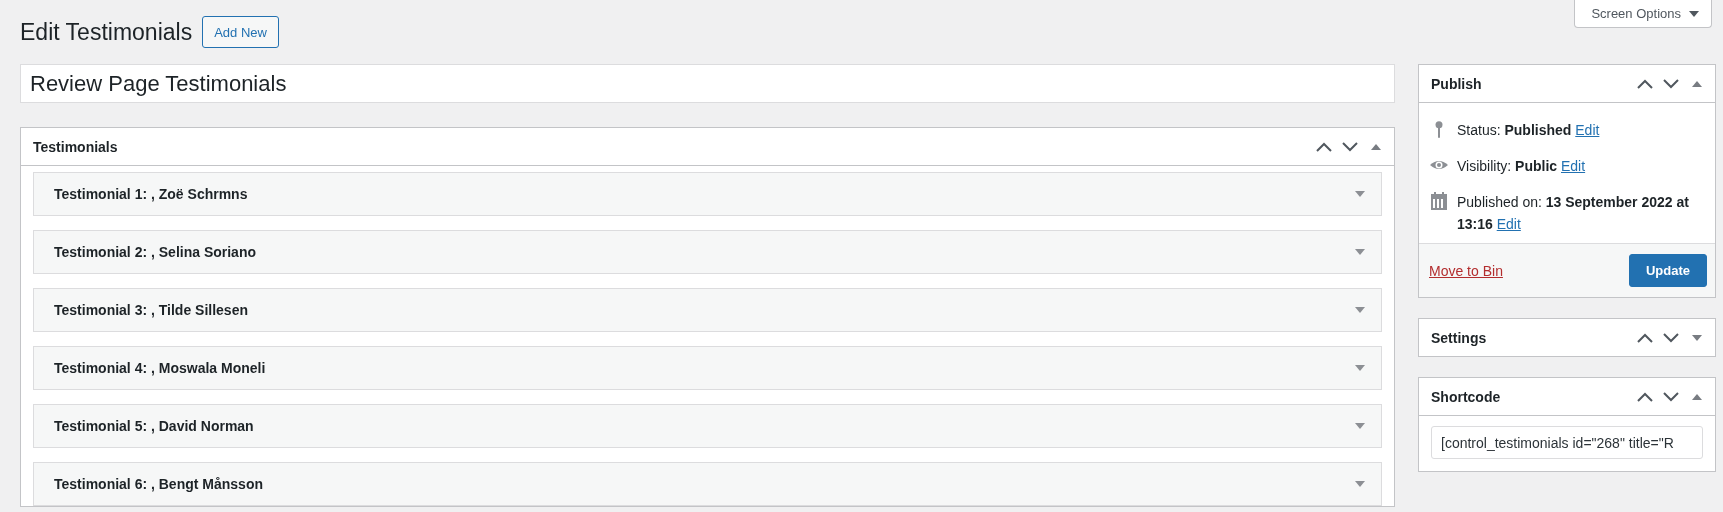 Image resolution: width=1723 pixels, height=512 pixels. I want to click on panel-title: Publish, so click(1457, 83).